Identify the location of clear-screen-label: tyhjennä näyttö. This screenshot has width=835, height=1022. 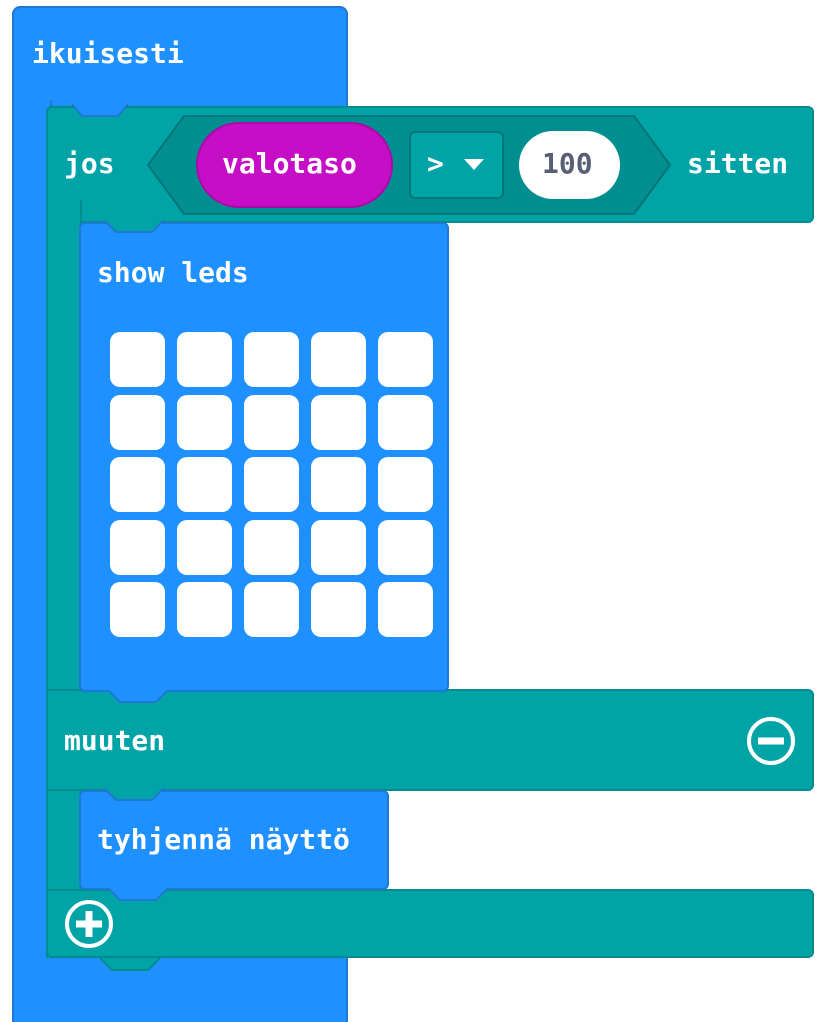
(223, 839).